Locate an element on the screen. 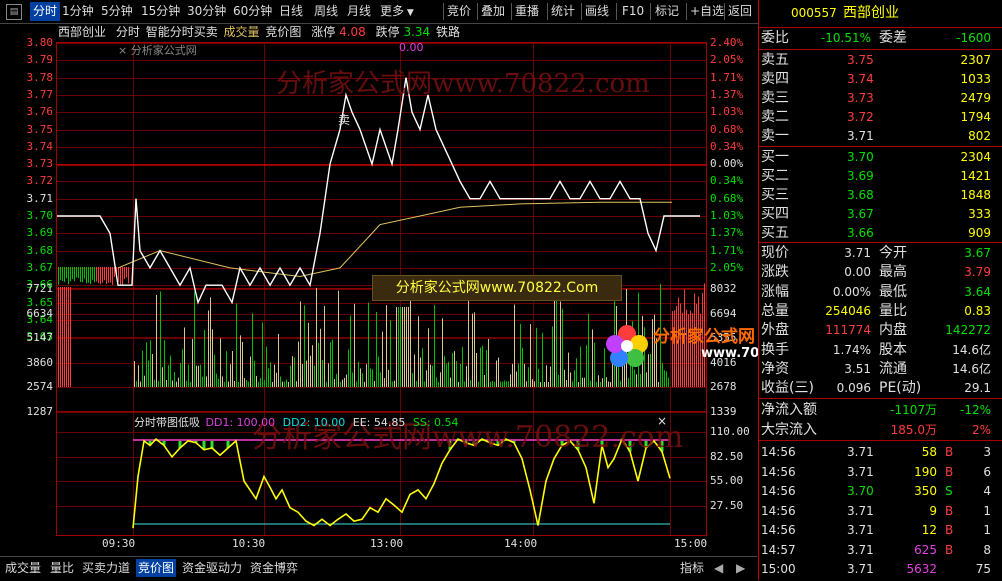 Image resolution: width=1002 pixels, height=581 pixels. stat-label: 今开 is located at coordinates (893, 253).